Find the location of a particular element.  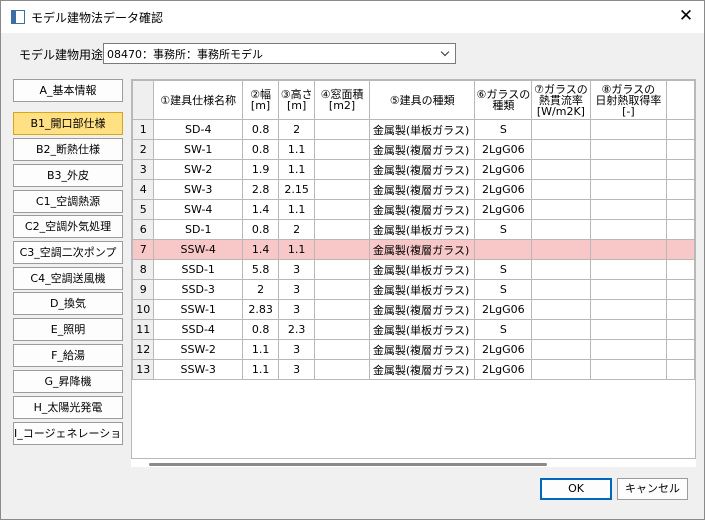

sidebar-item: A_基本情報 is located at coordinates (68, 90).